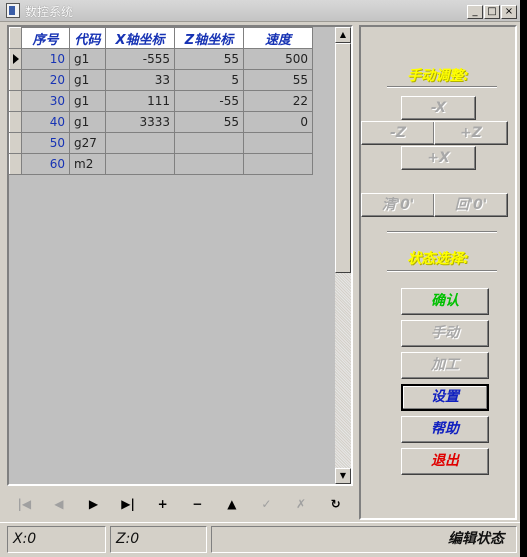 The height and width of the screenshot is (557, 527). What do you see at coordinates (471, 133) in the screenshot?
I see `z-plus-button: +Z` at bounding box center [471, 133].